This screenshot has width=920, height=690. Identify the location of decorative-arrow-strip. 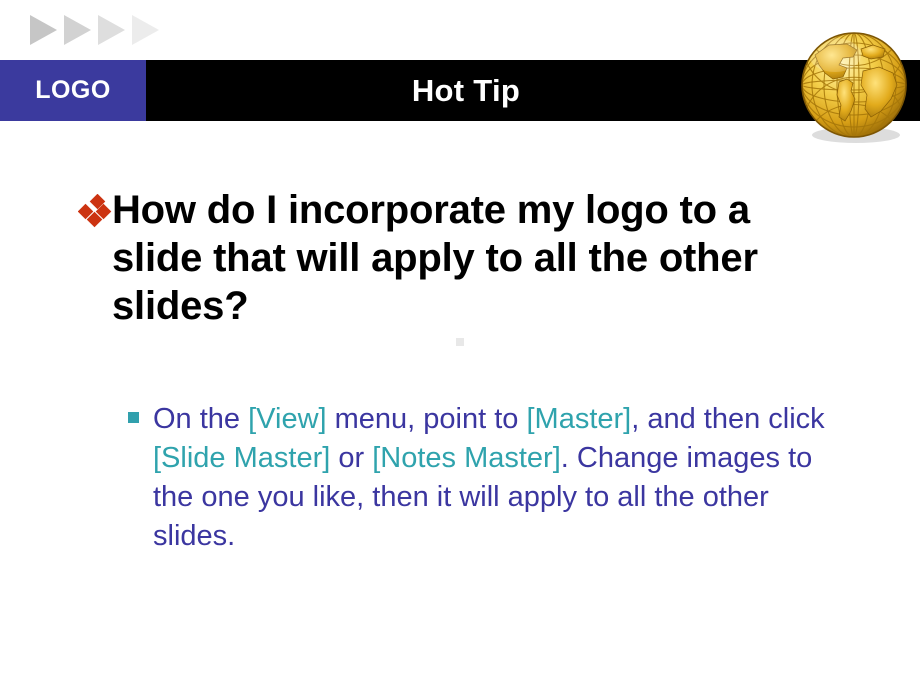
(110, 31).